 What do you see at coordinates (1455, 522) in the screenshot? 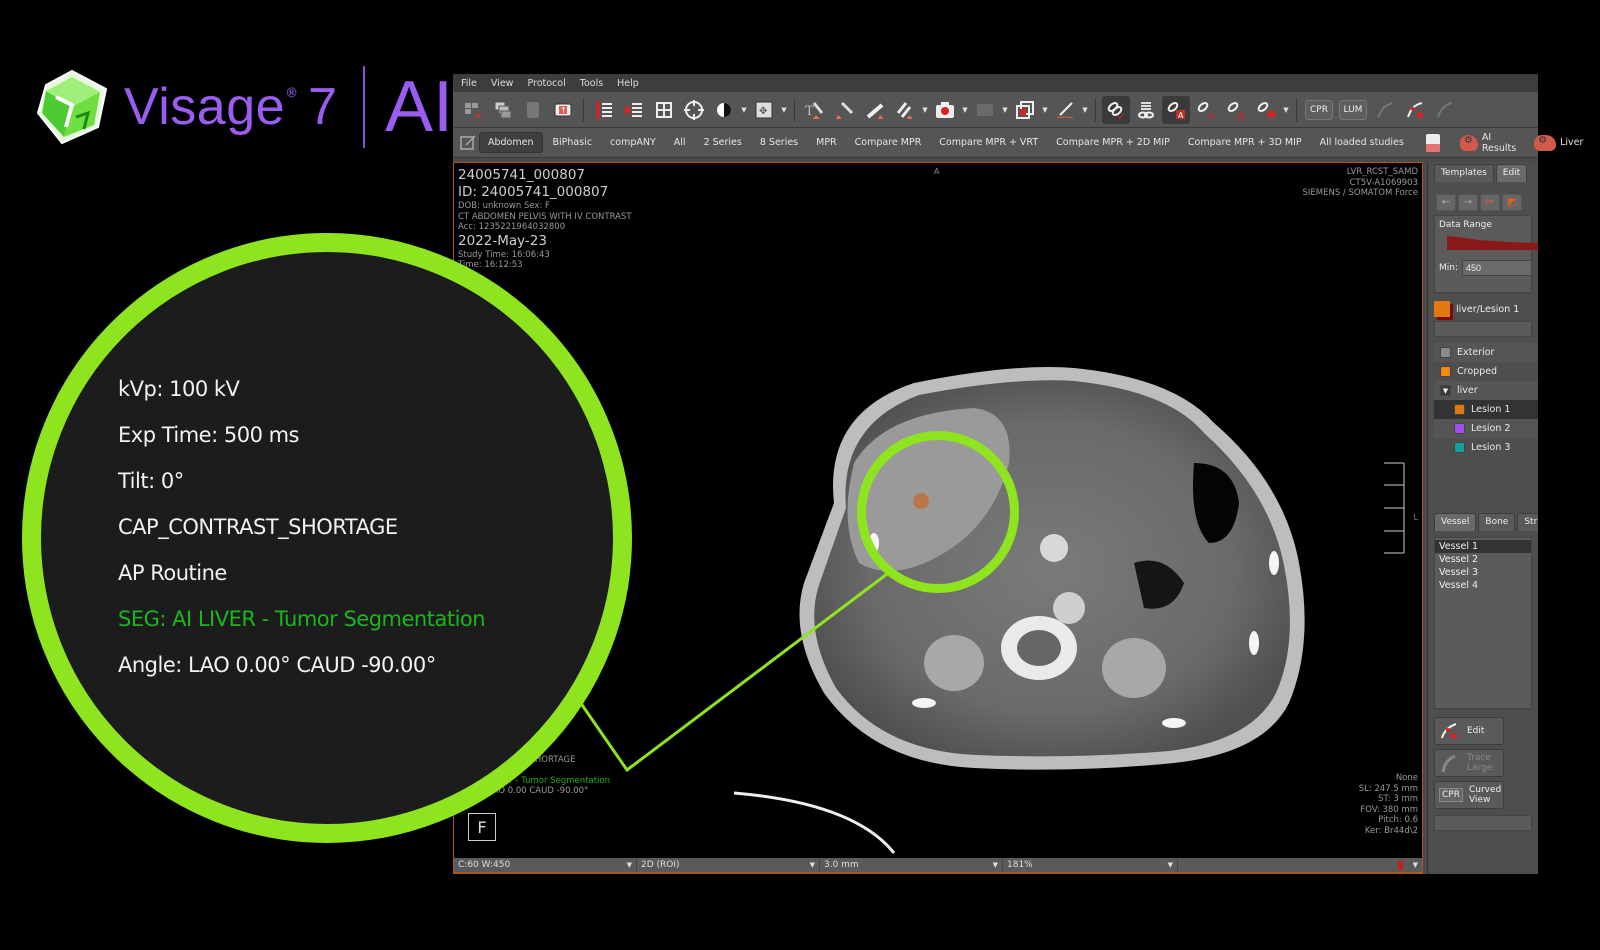
I see `tab-vessel: Vessel` at bounding box center [1455, 522].